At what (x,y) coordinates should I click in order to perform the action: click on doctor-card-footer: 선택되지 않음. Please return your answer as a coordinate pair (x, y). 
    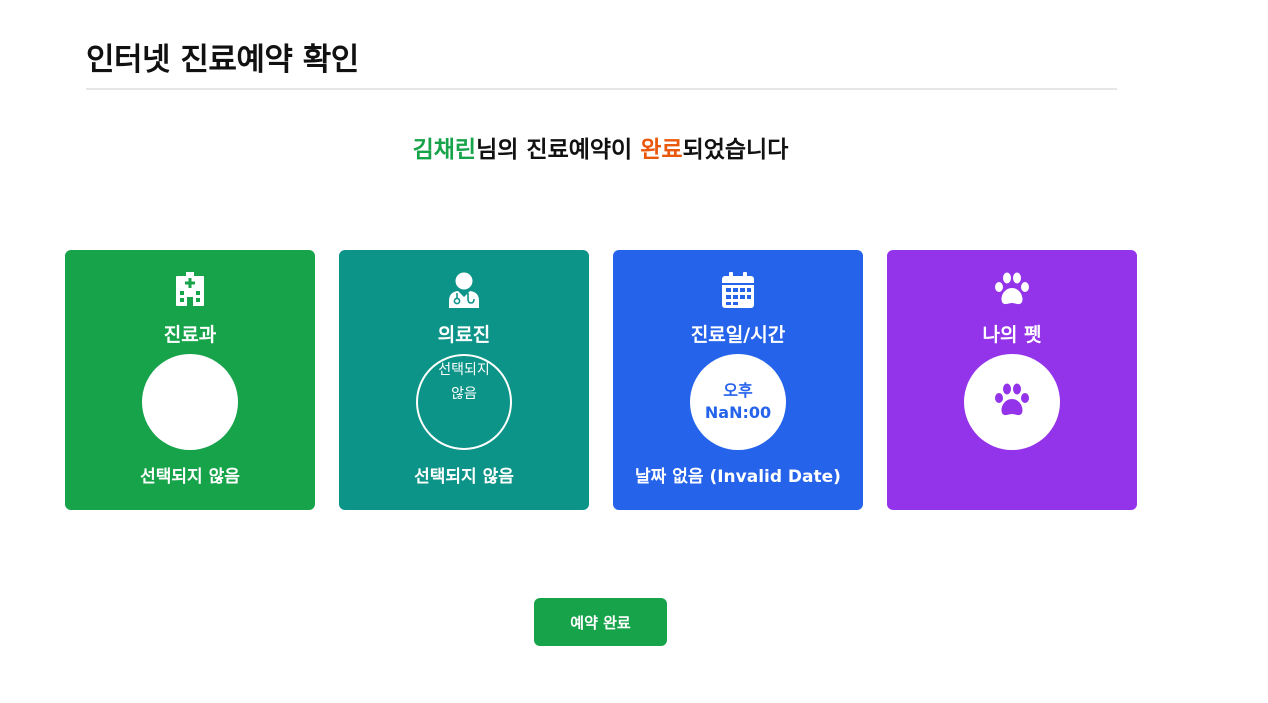
    Looking at the image, I should click on (464, 477).